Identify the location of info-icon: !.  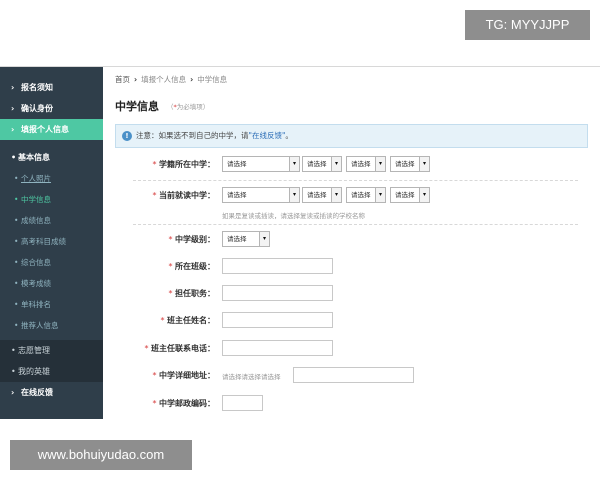
(127, 136).